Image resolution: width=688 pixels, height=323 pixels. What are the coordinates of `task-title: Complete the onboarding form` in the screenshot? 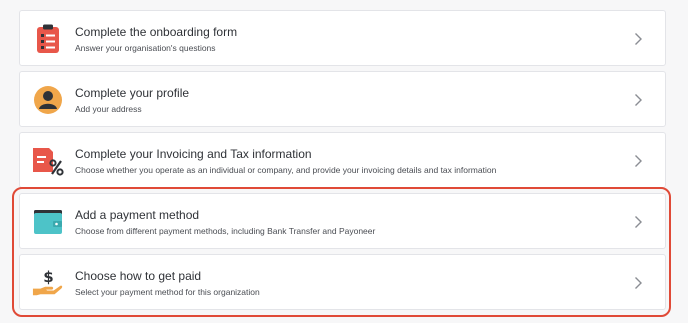 It's located at (156, 32).